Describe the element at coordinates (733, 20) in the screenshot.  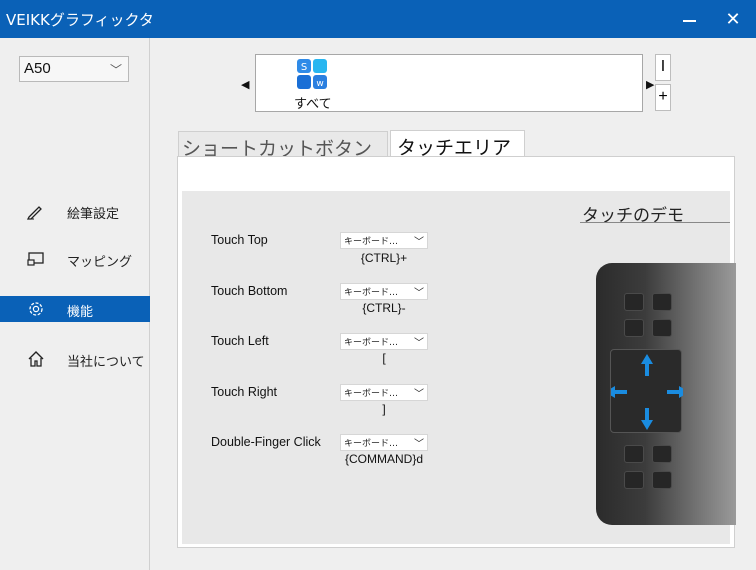
I see `close-button: ✕` at that location.